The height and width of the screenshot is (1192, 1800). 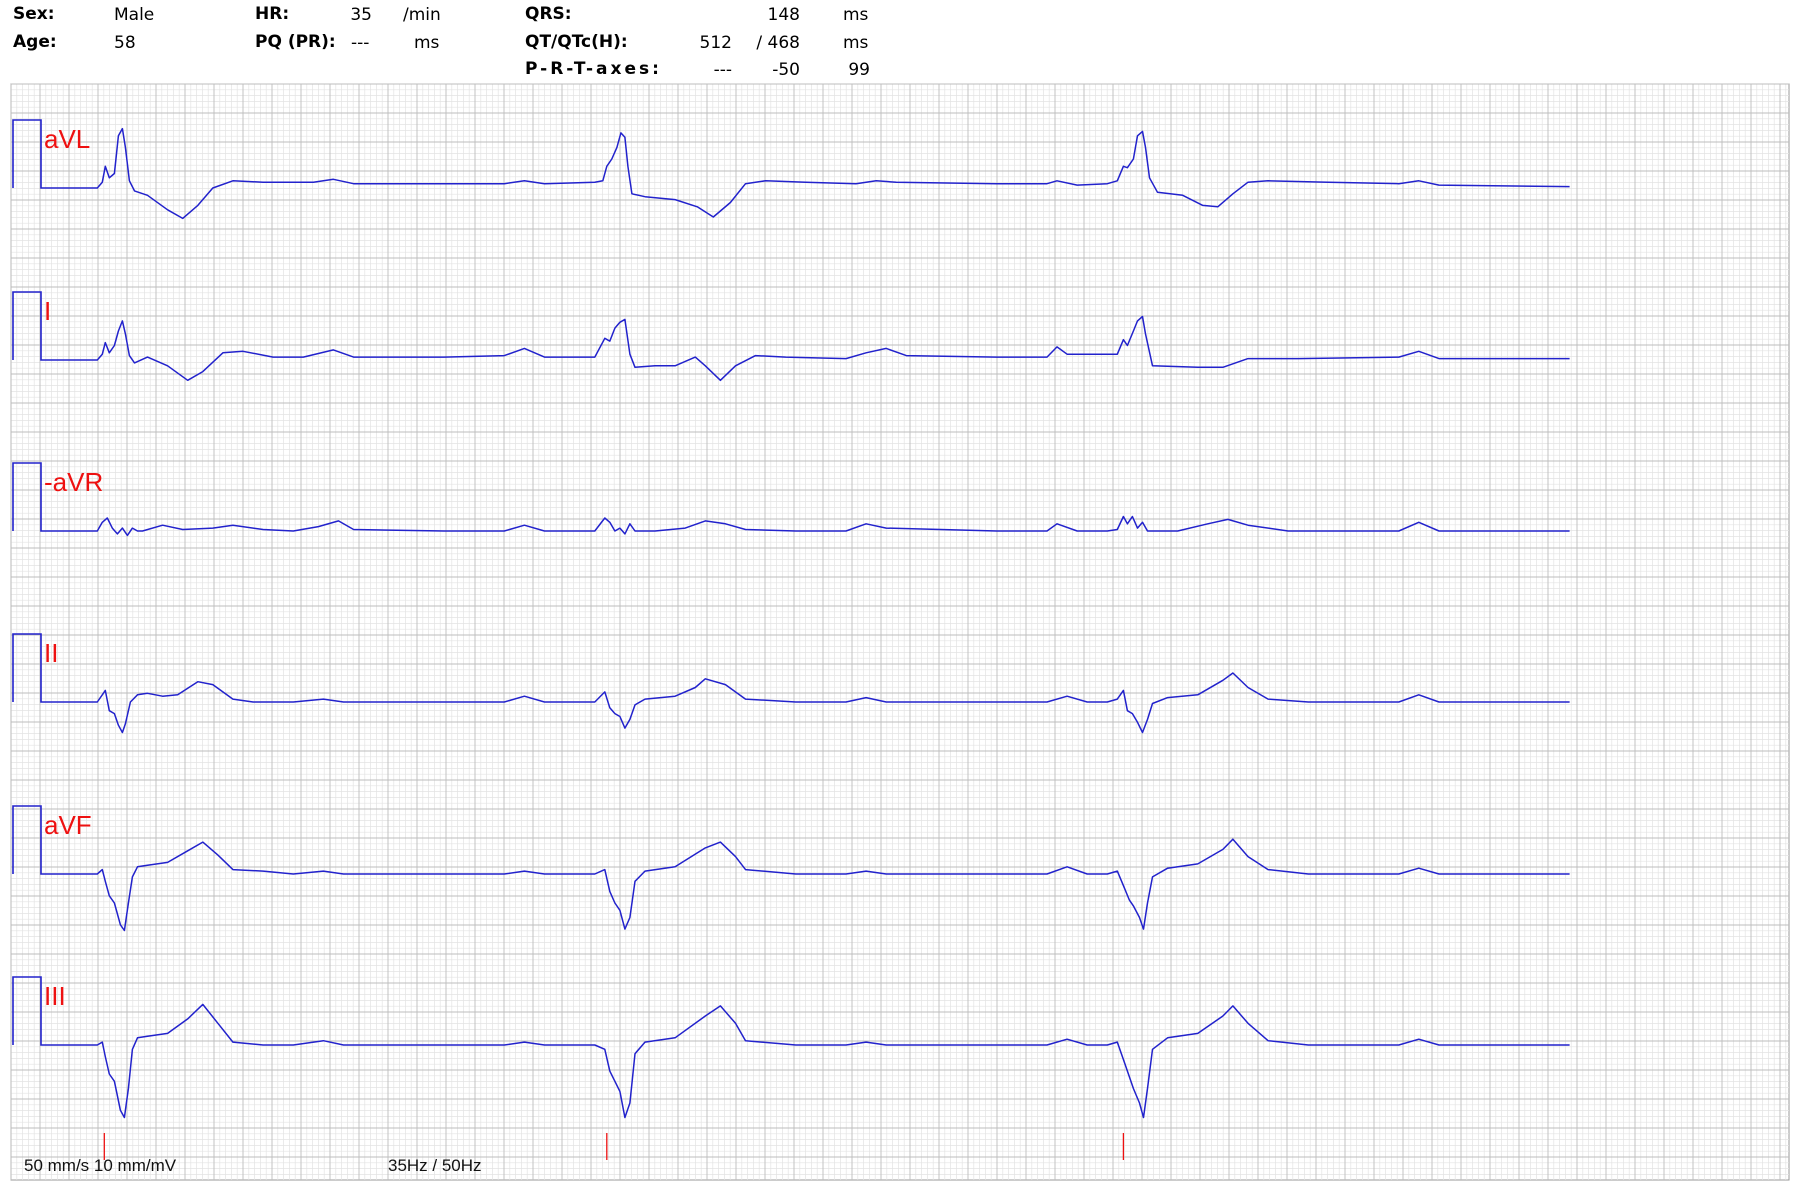 What do you see at coordinates (55, 996) in the screenshot?
I see `lead-label: III` at bounding box center [55, 996].